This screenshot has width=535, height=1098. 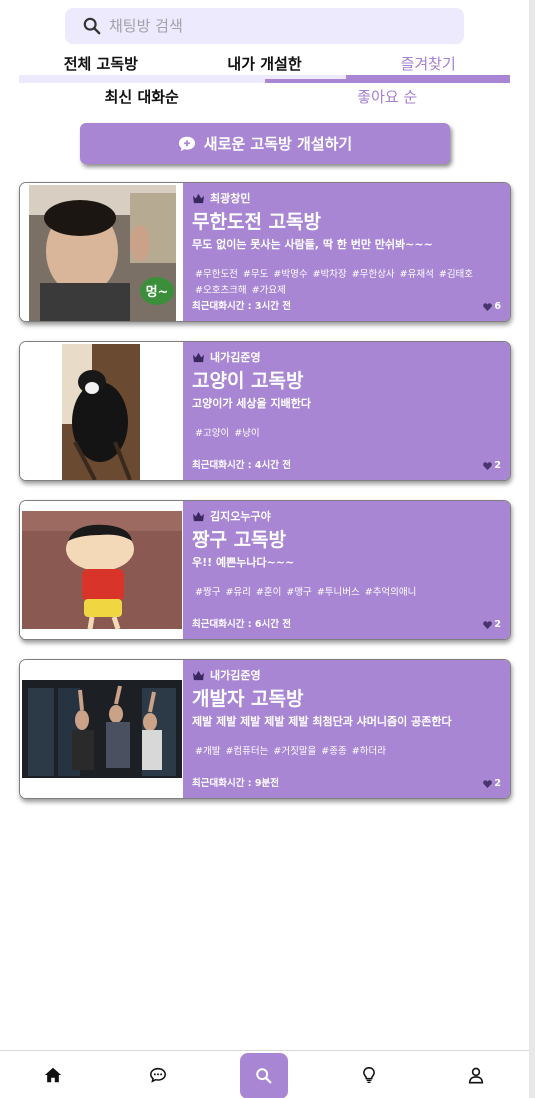 What do you see at coordinates (207, 752) in the screenshot?
I see `tag: #개발` at bounding box center [207, 752].